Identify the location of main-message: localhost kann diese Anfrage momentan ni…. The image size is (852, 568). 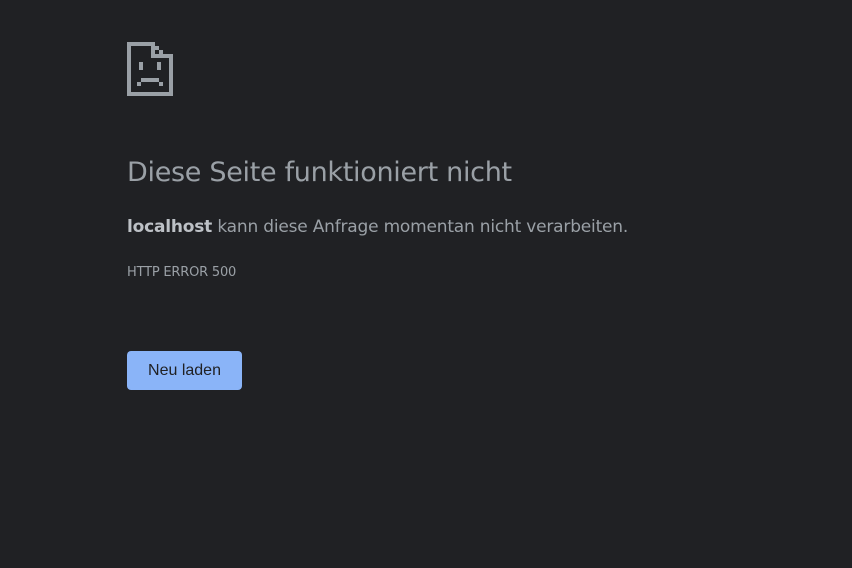
(377, 227).